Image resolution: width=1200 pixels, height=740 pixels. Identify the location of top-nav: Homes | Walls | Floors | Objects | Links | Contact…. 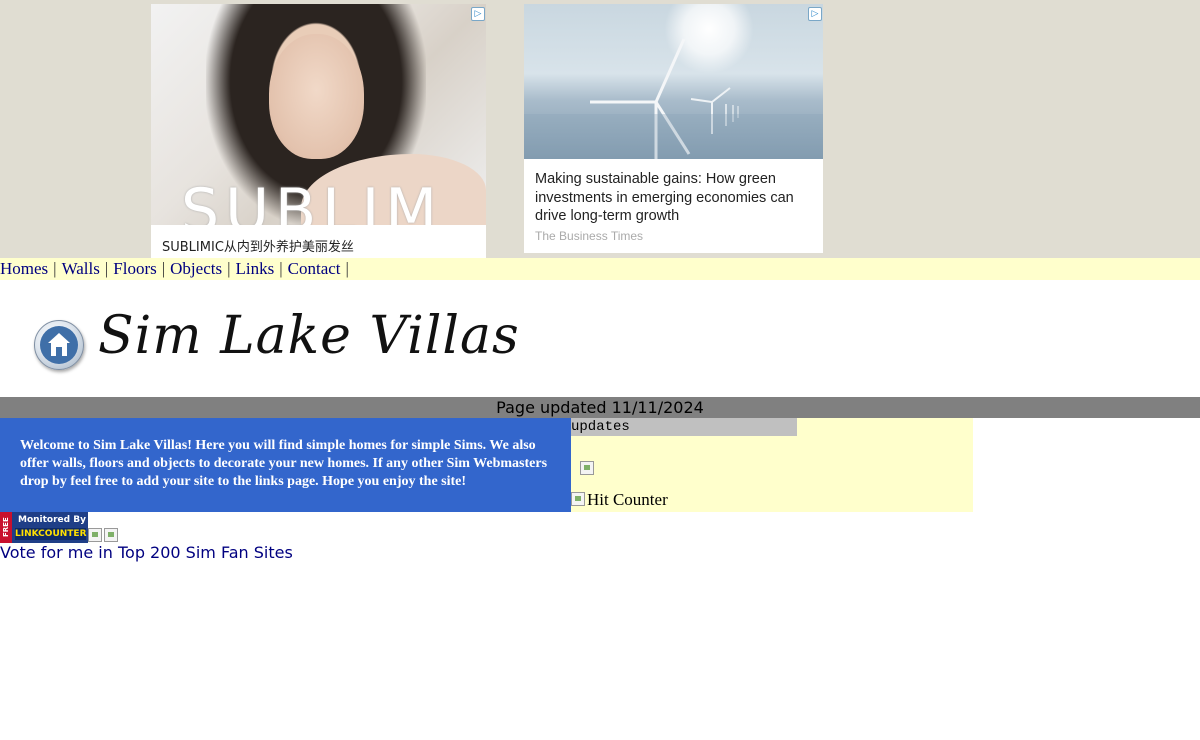
(600, 269).